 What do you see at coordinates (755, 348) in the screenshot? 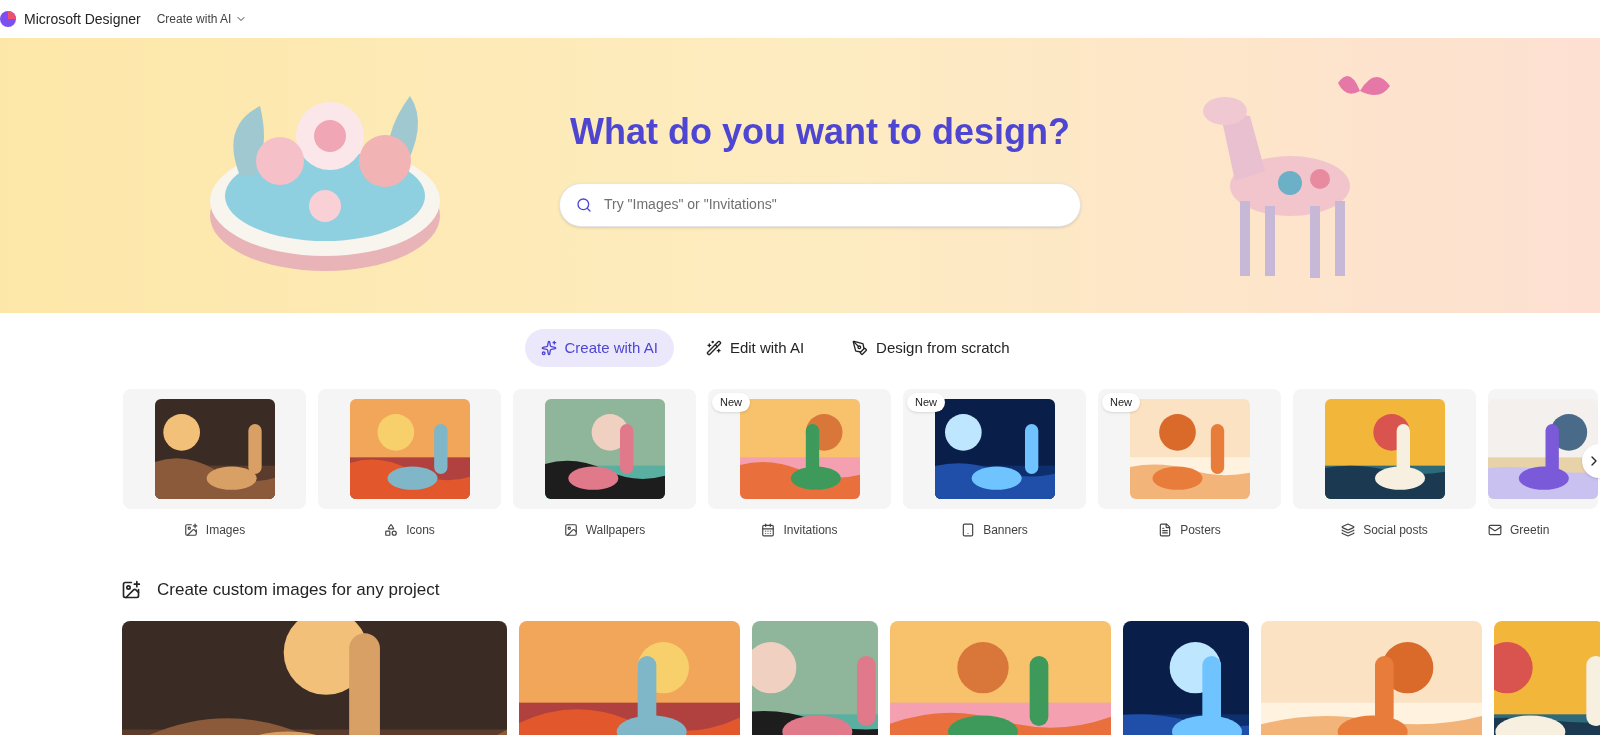
I see `mode-tab: Edit with AI` at bounding box center [755, 348].